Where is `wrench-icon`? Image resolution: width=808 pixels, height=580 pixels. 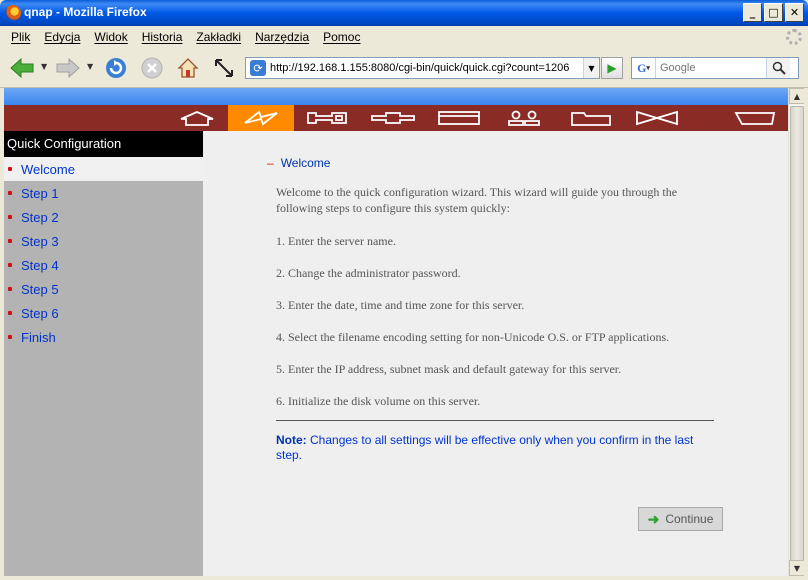
wrench-icon is located at coordinates (327, 118).